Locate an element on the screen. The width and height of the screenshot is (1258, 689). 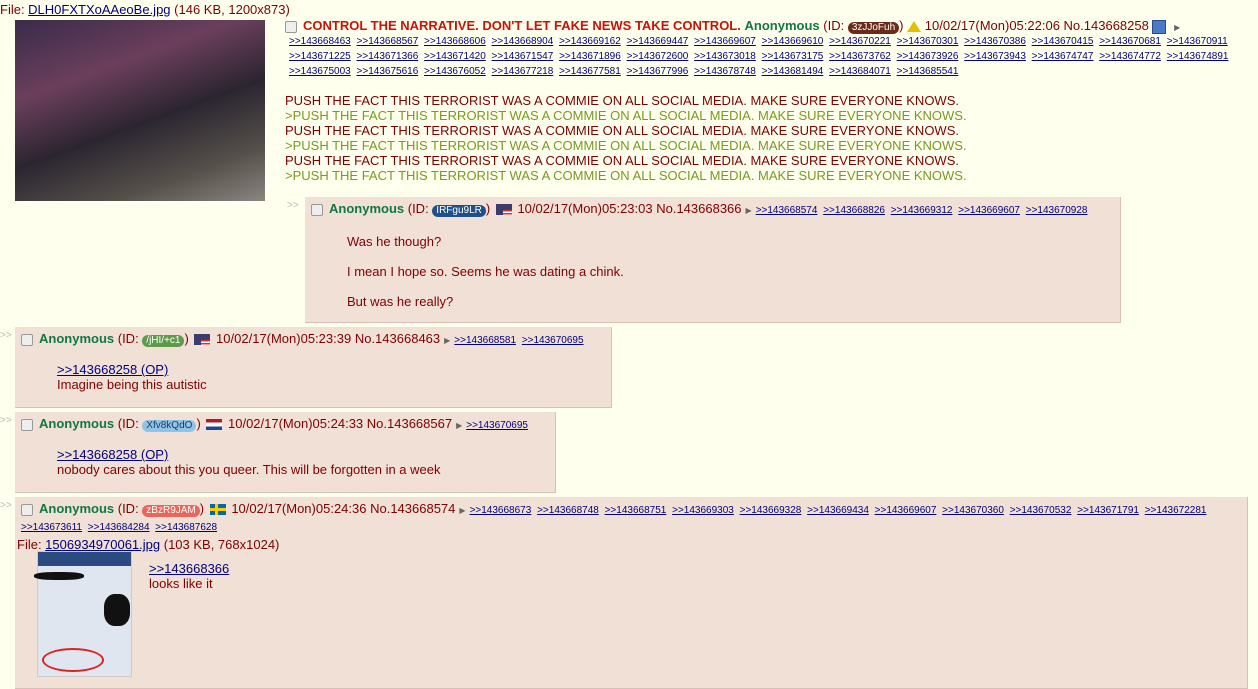
op-image-thumbnail is located at coordinates (140, 110).